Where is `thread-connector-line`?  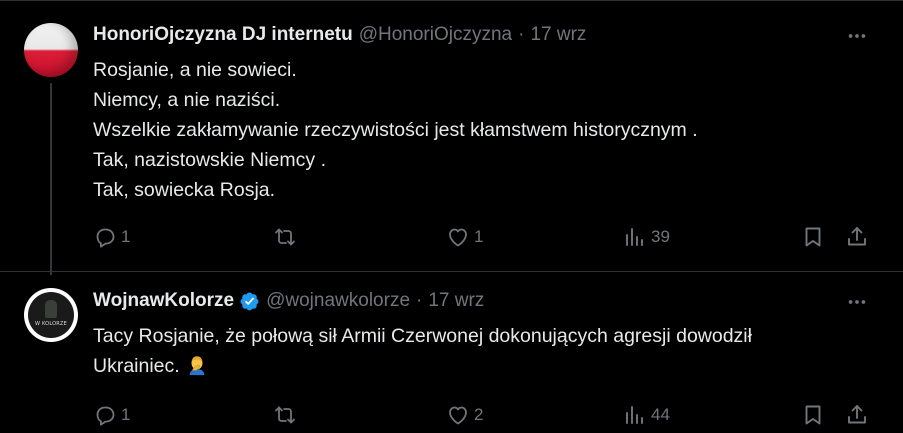 thread-connector-line is located at coordinates (51, 179).